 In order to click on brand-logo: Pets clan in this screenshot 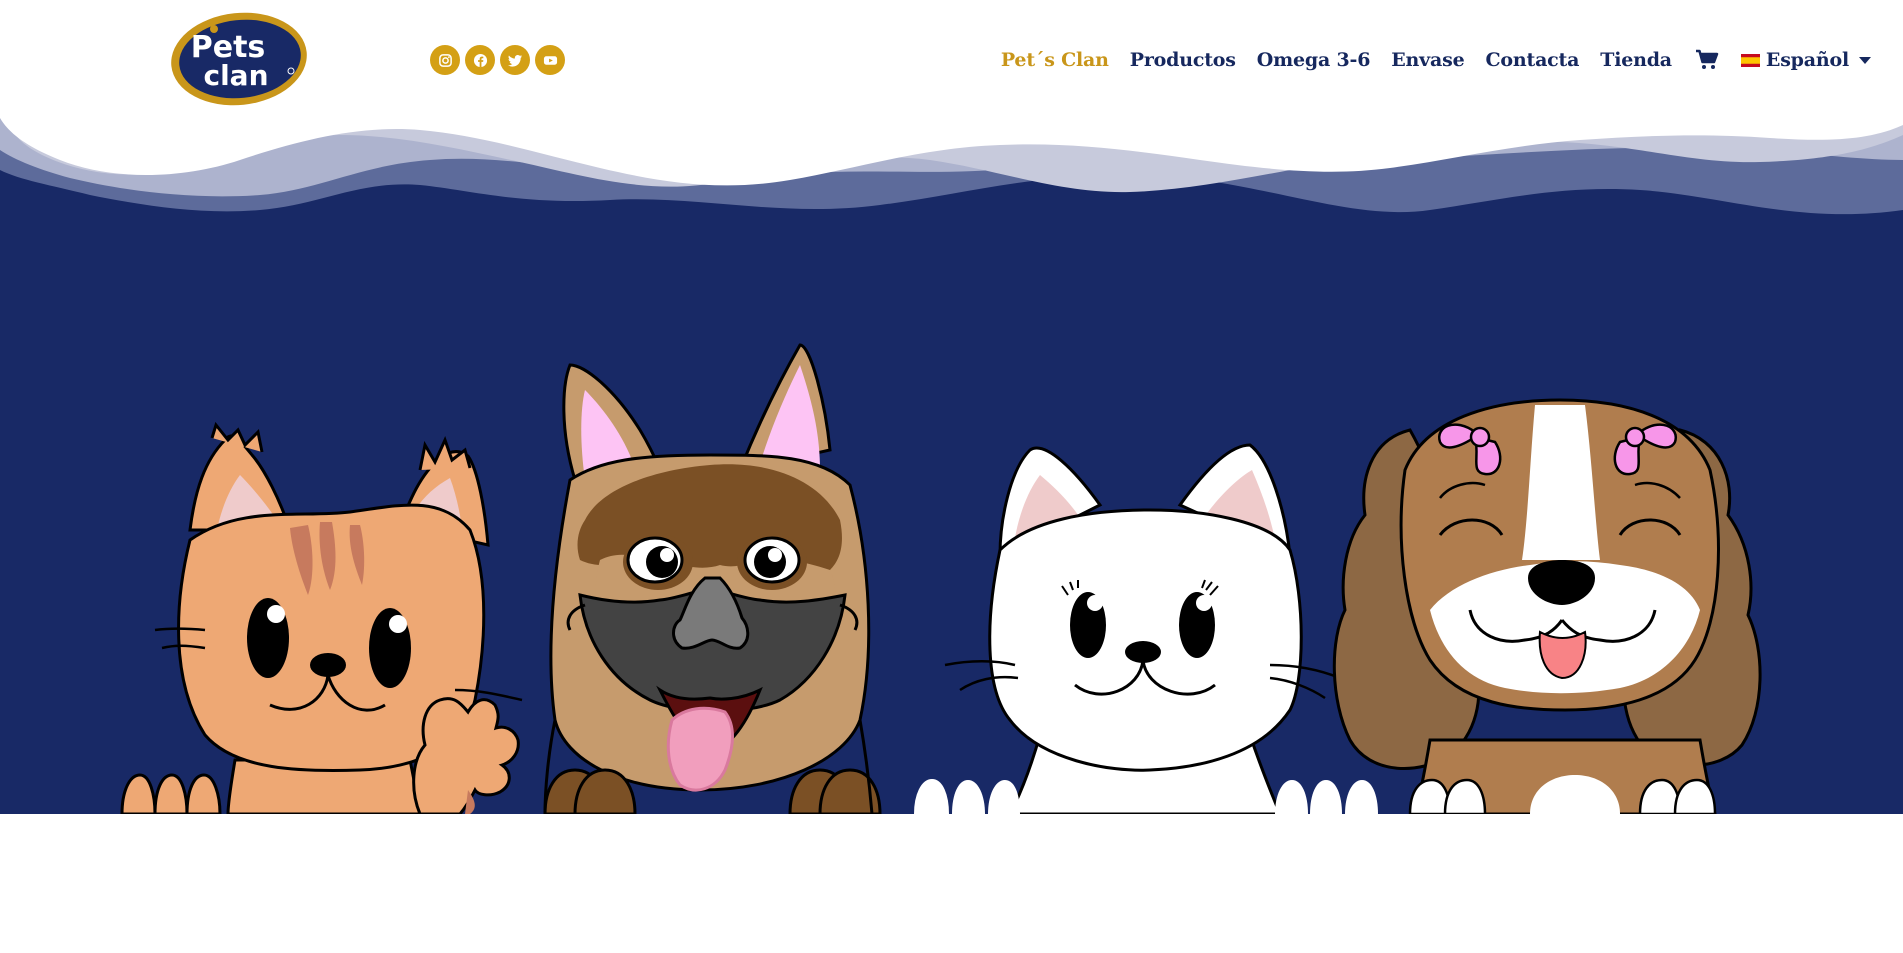, I will do `click(239, 59)`.